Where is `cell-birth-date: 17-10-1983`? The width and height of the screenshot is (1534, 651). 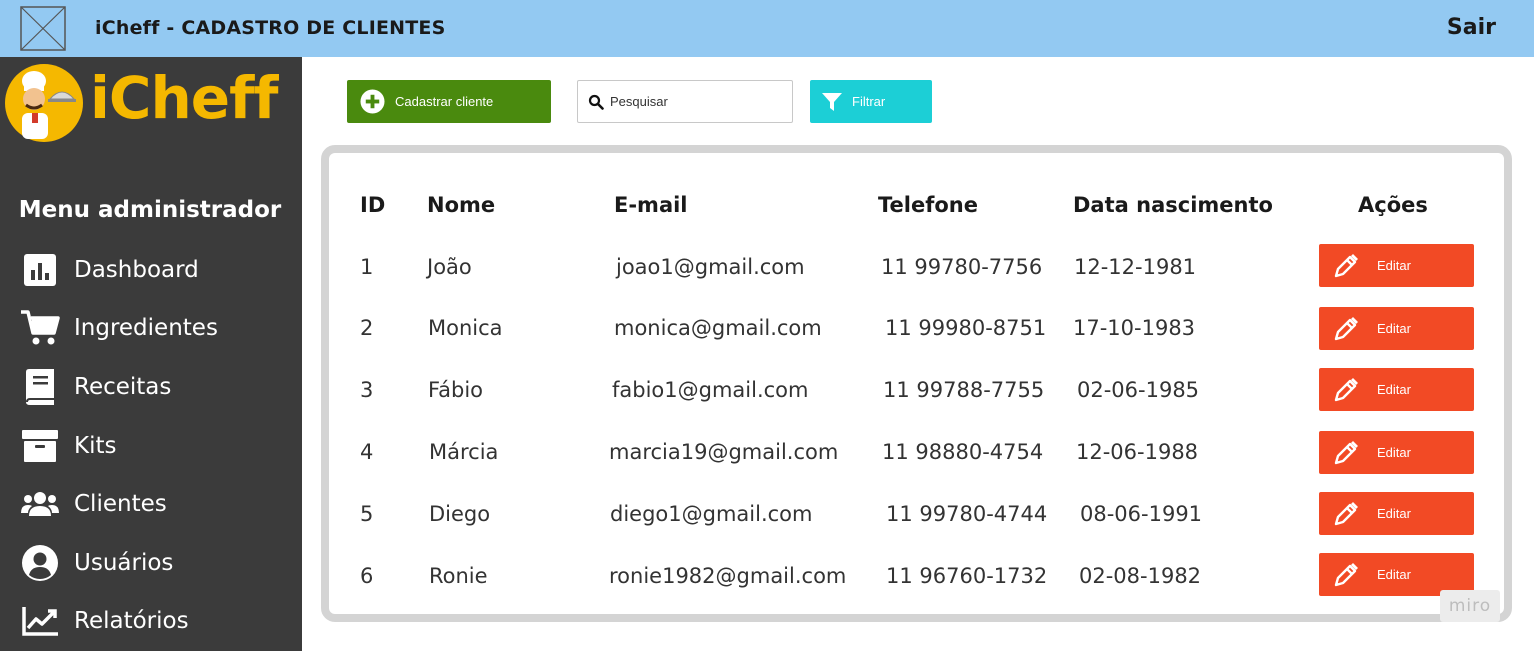 cell-birth-date: 17-10-1983 is located at coordinates (1134, 328).